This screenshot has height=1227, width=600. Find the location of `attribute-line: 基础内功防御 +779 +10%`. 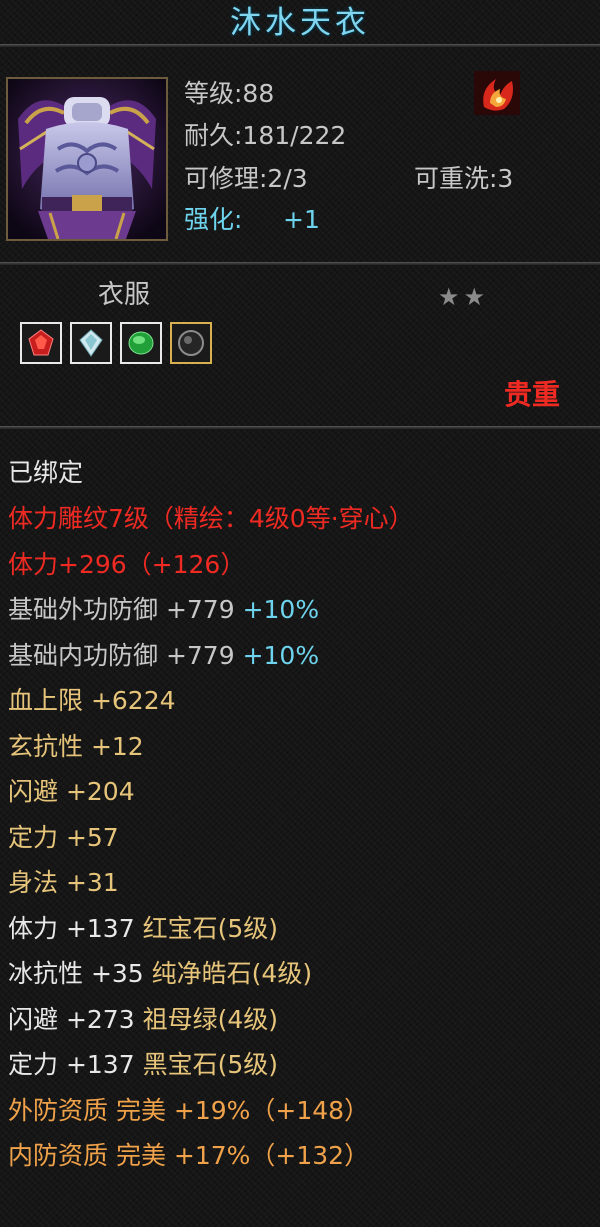

attribute-line: 基础内功防御 +779 +10% is located at coordinates (163, 656).